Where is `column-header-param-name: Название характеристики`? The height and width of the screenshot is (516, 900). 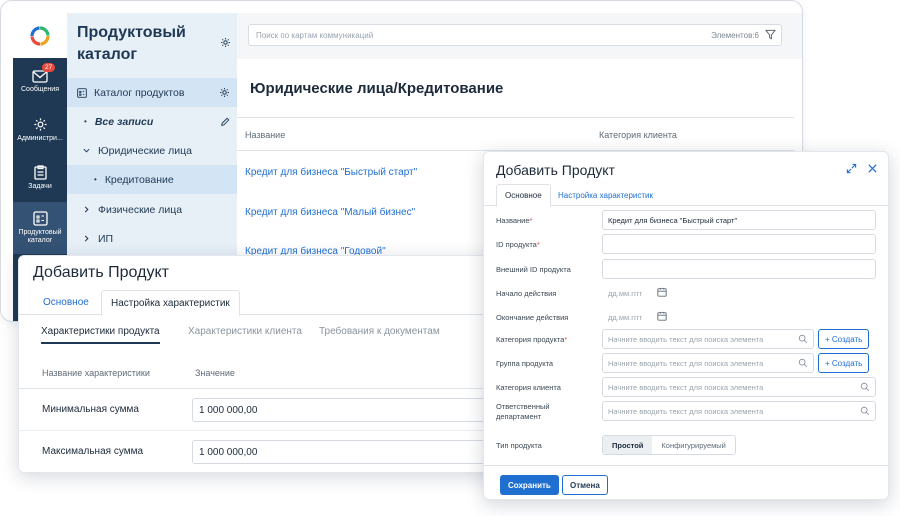 column-header-param-name: Название характеристики is located at coordinates (96, 373).